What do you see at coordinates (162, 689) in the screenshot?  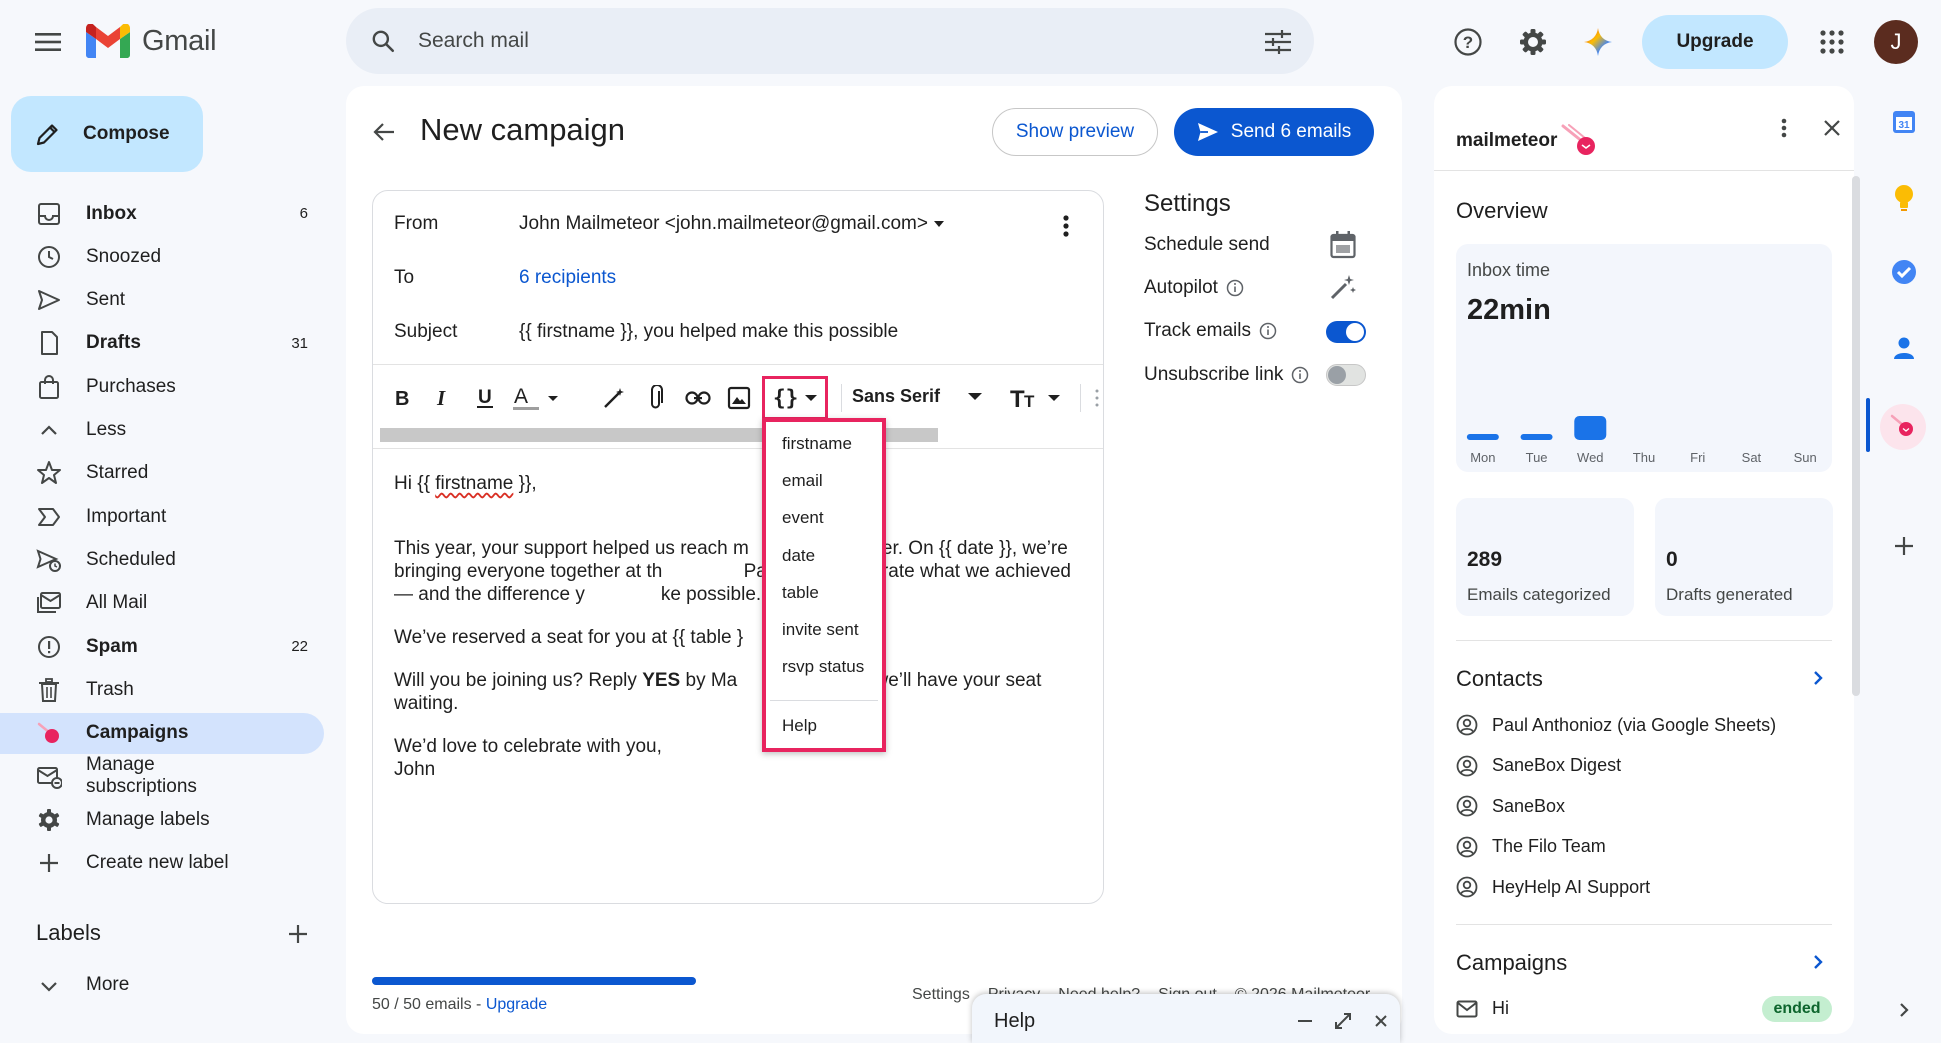 I see `sidebar-item-trash: Trash` at bounding box center [162, 689].